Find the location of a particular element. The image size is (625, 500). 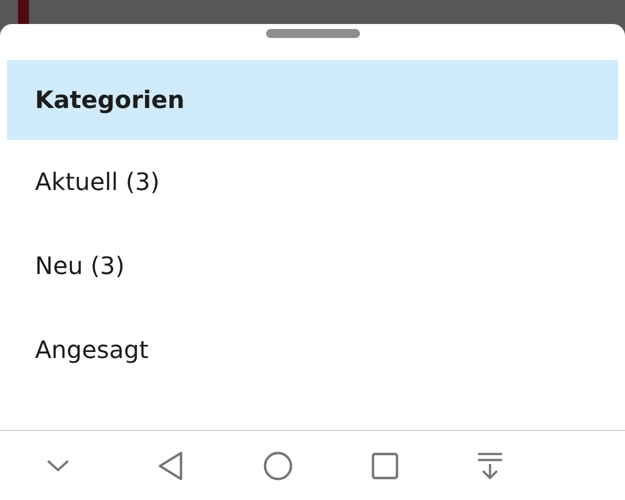

drag-handle is located at coordinates (313, 33).